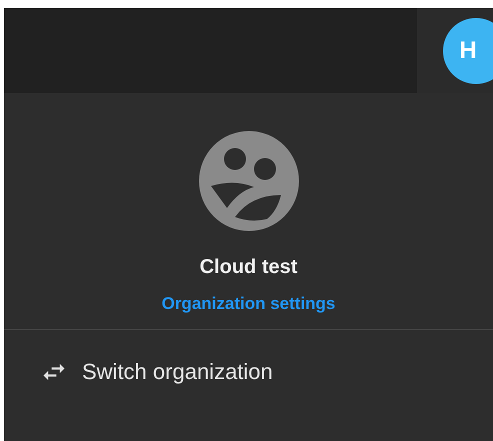 This screenshot has height=441, width=493. Describe the element at coordinates (248, 181) in the screenshot. I see `group-icon` at that location.